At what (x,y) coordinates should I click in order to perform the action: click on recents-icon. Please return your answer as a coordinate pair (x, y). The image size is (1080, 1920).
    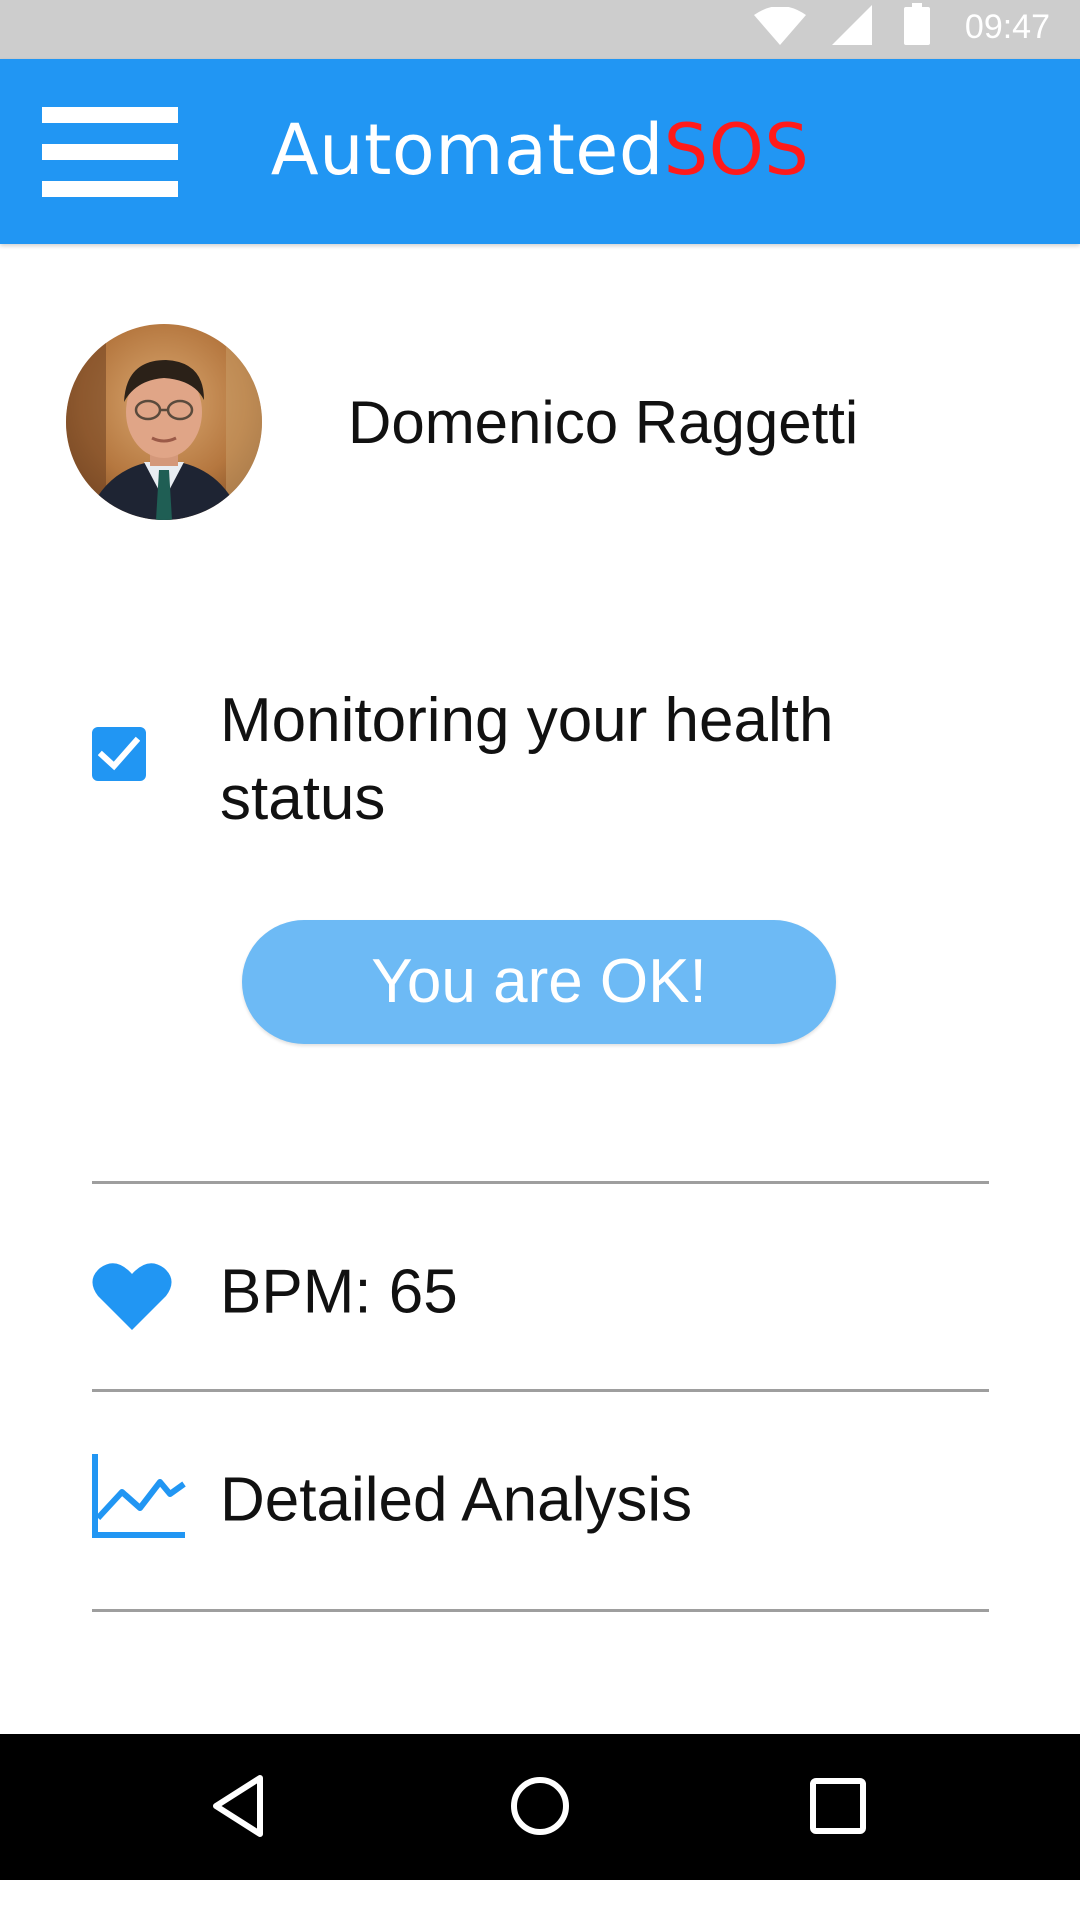
    Looking at the image, I should click on (838, 1806).